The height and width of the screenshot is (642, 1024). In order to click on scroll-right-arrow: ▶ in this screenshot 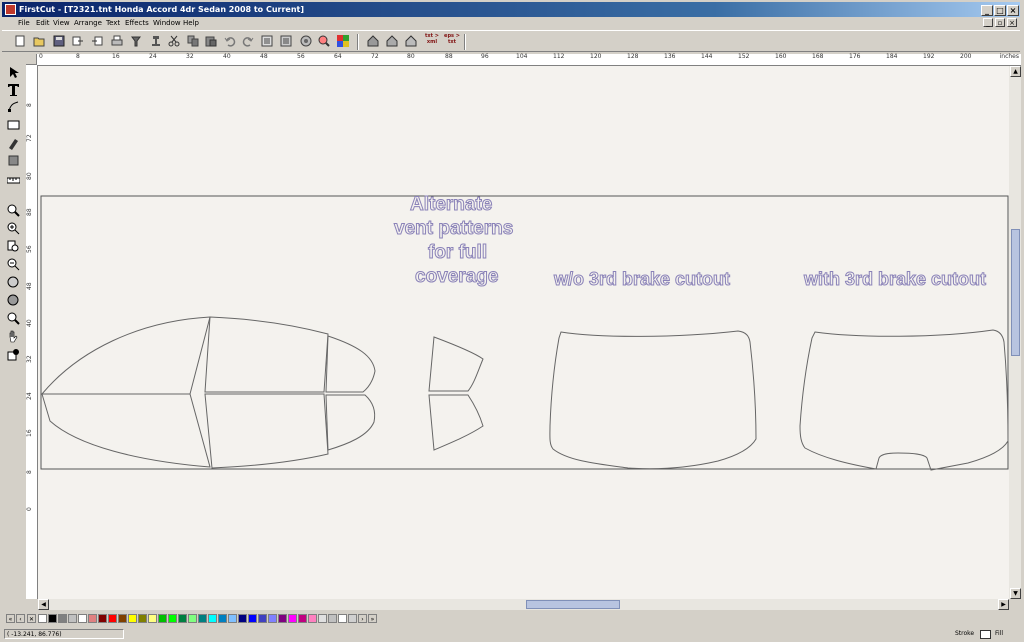, I will do `click(1003, 604)`.